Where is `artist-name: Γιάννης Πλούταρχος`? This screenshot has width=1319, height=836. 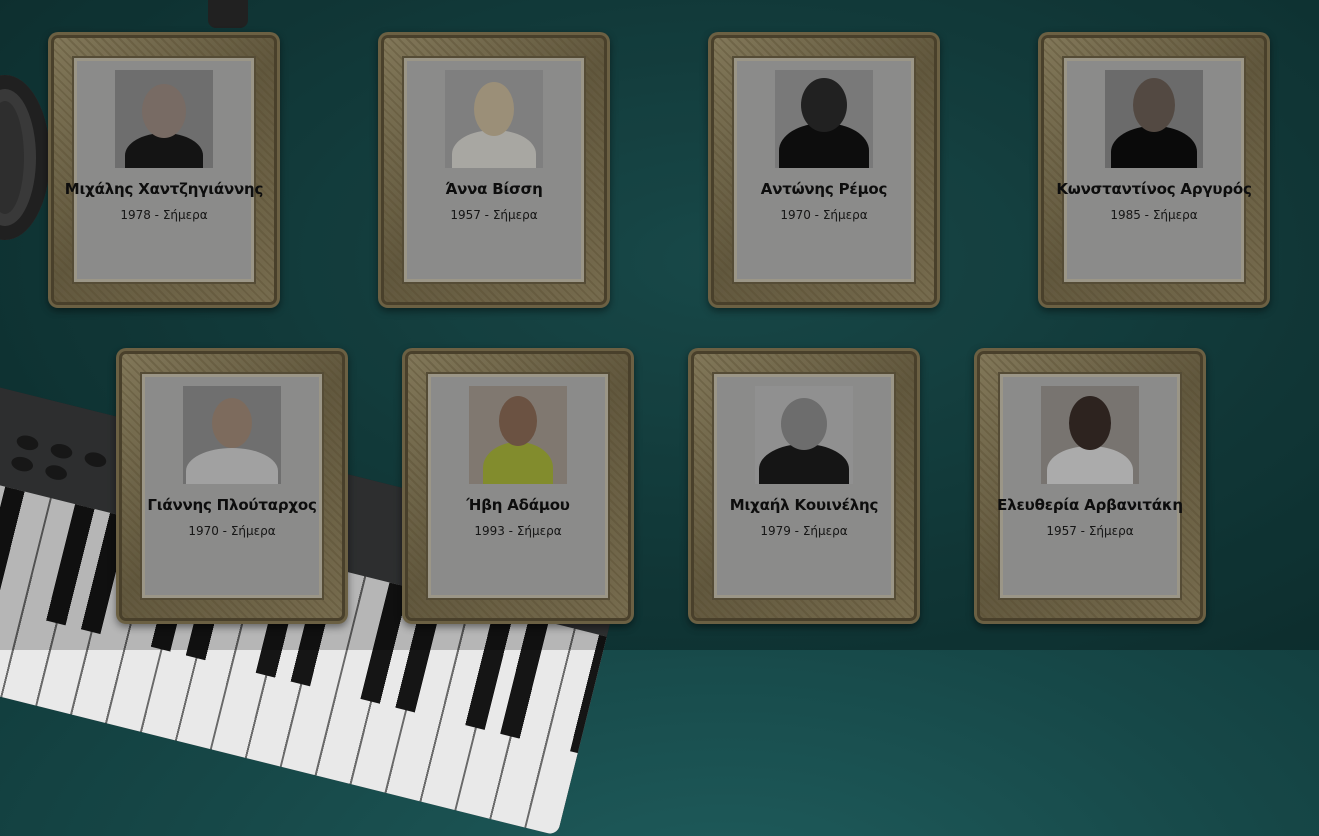 artist-name: Γιάννης Πλούταρχος is located at coordinates (232, 505).